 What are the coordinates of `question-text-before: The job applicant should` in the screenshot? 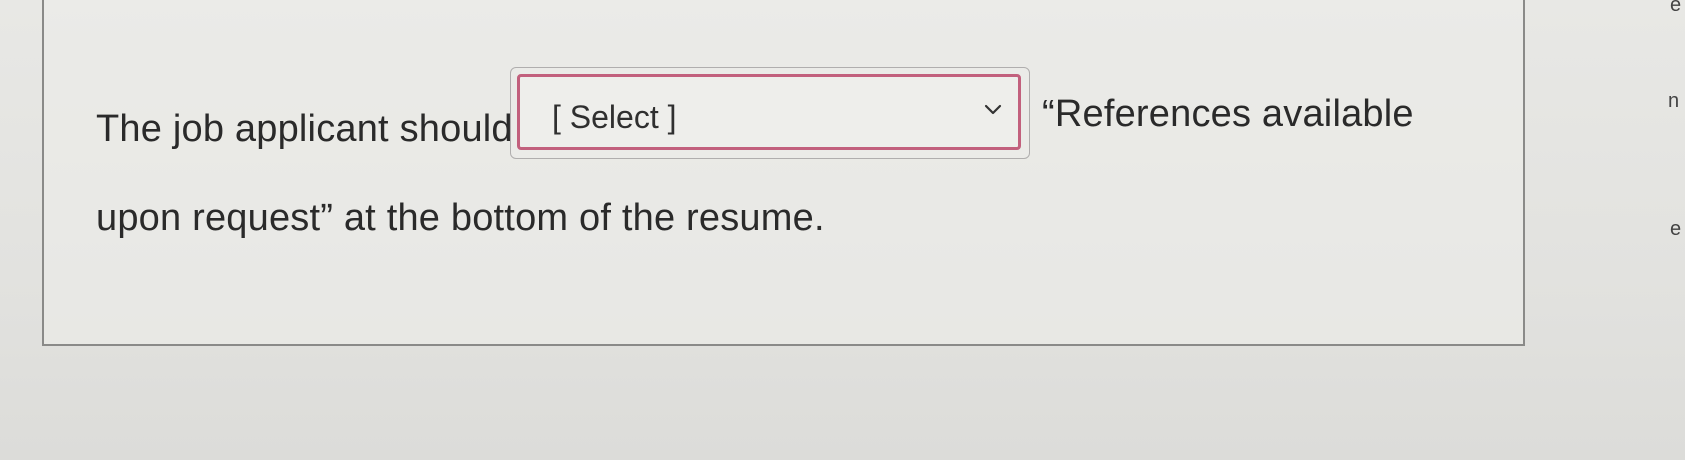 It's located at (304, 129).